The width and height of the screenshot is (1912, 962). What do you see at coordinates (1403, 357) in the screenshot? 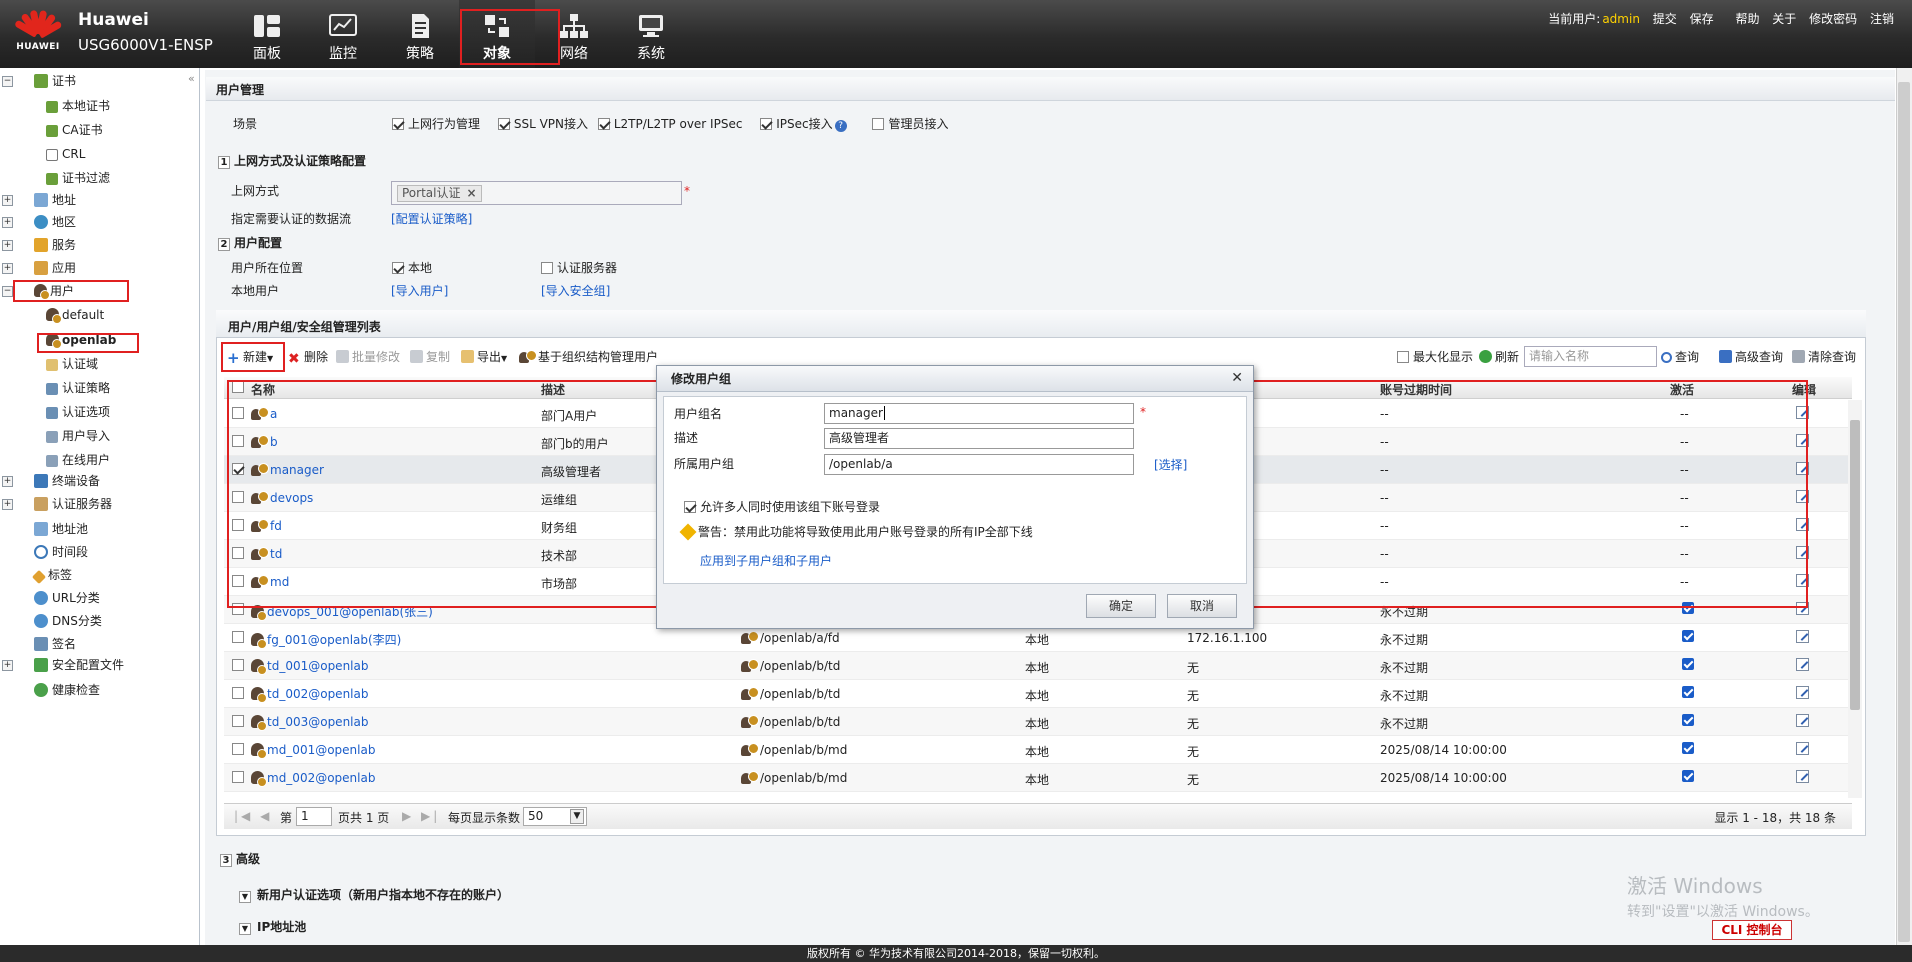
I see `maximize-checkbox` at bounding box center [1403, 357].